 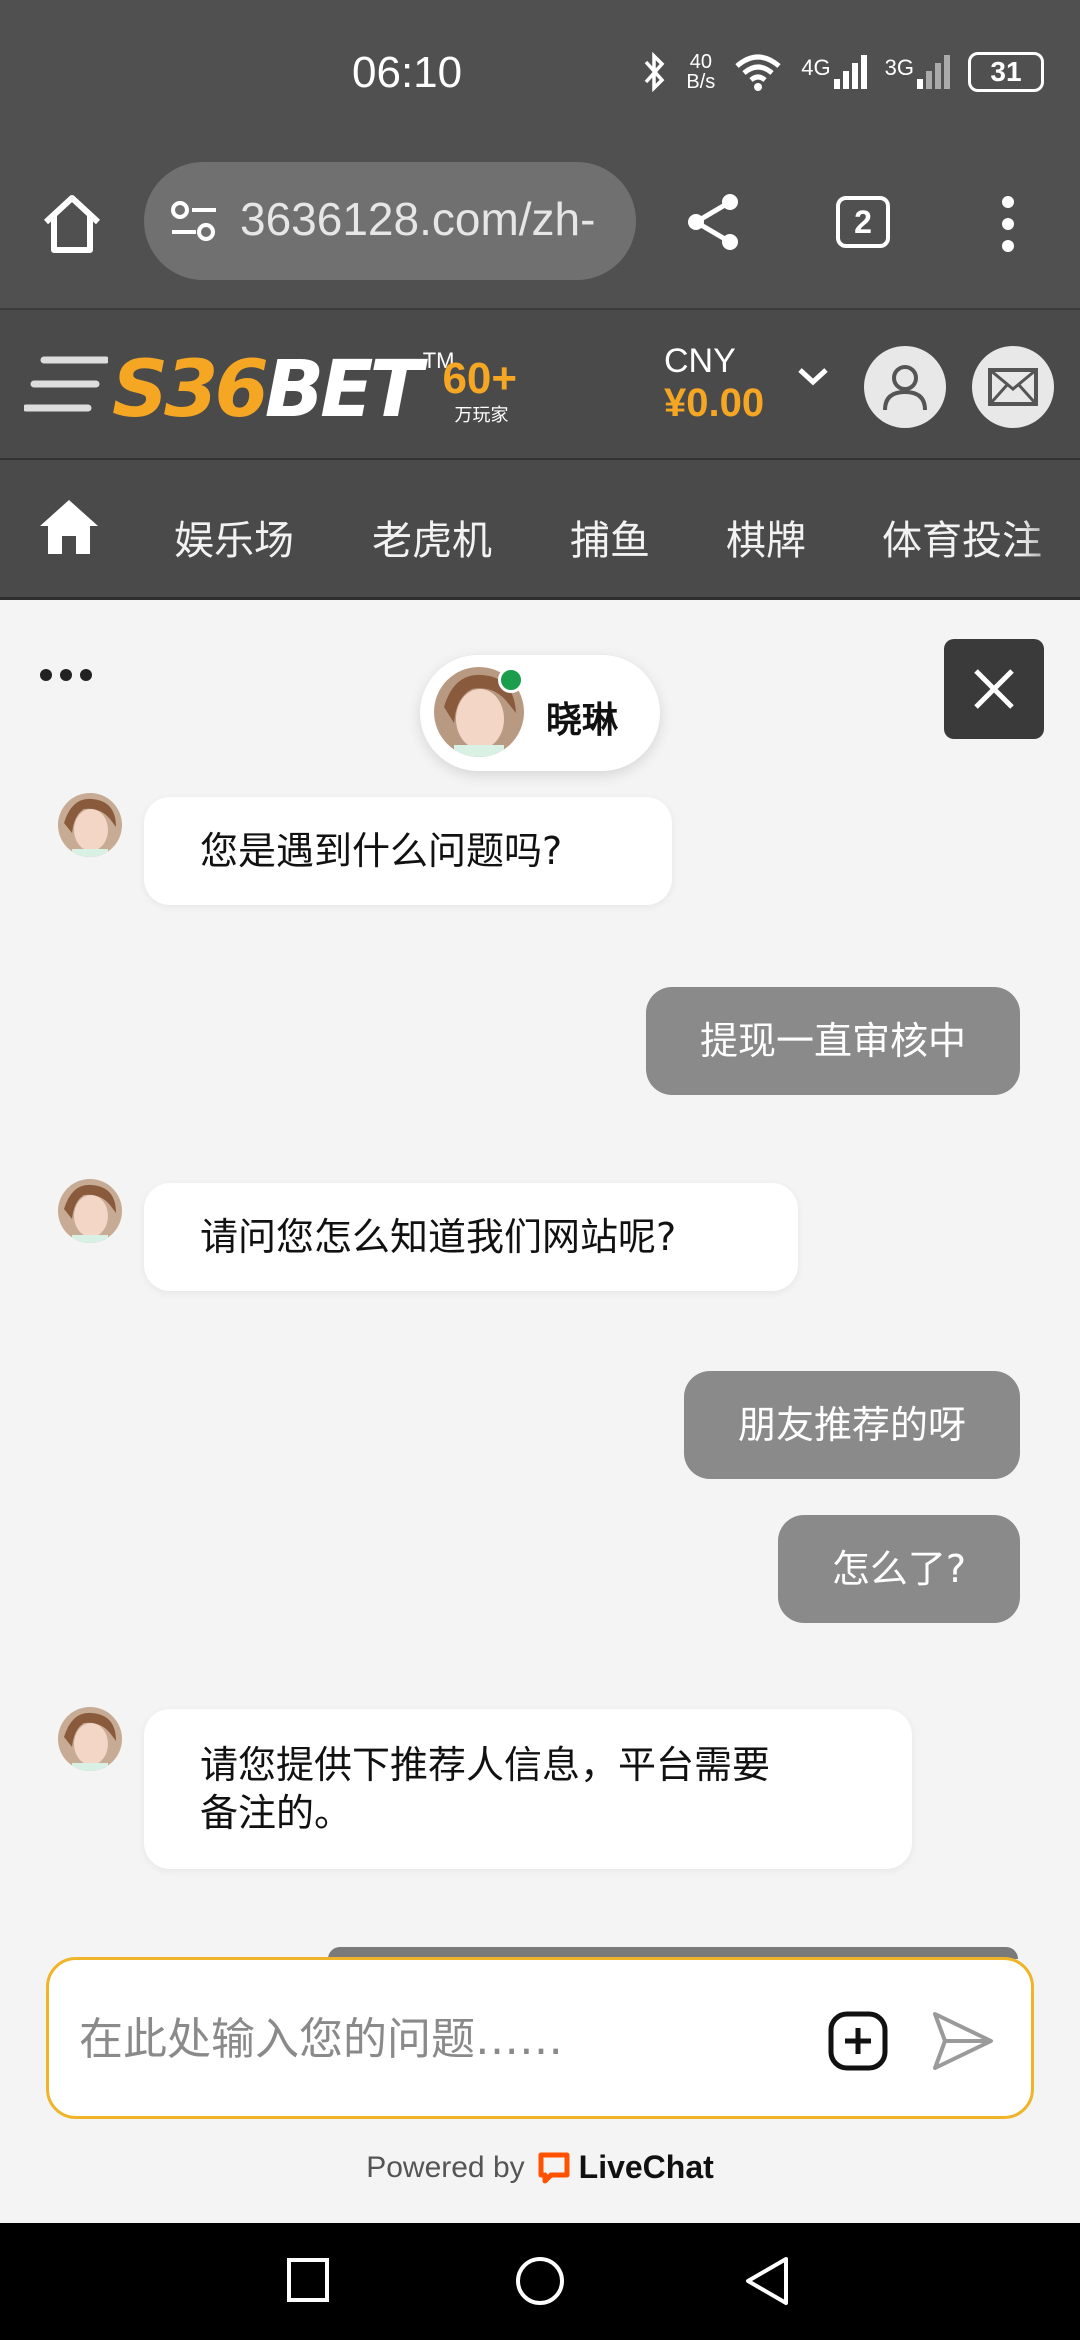 I want to click on nav-item-slots: 老虎机, so click(x=432, y=537).